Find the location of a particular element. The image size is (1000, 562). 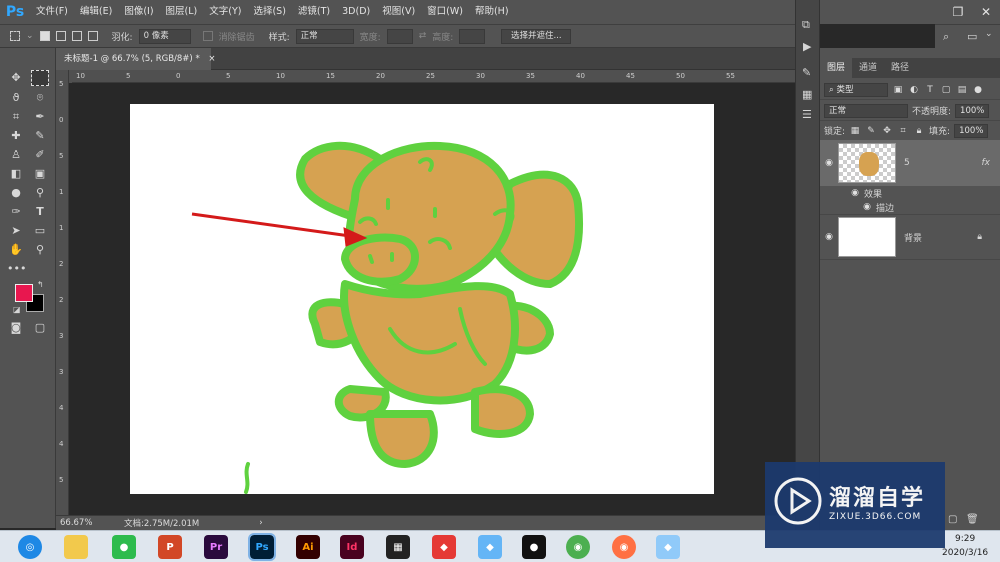

stamp-tool-icon: ♙ is located at coordinates (16, 155).